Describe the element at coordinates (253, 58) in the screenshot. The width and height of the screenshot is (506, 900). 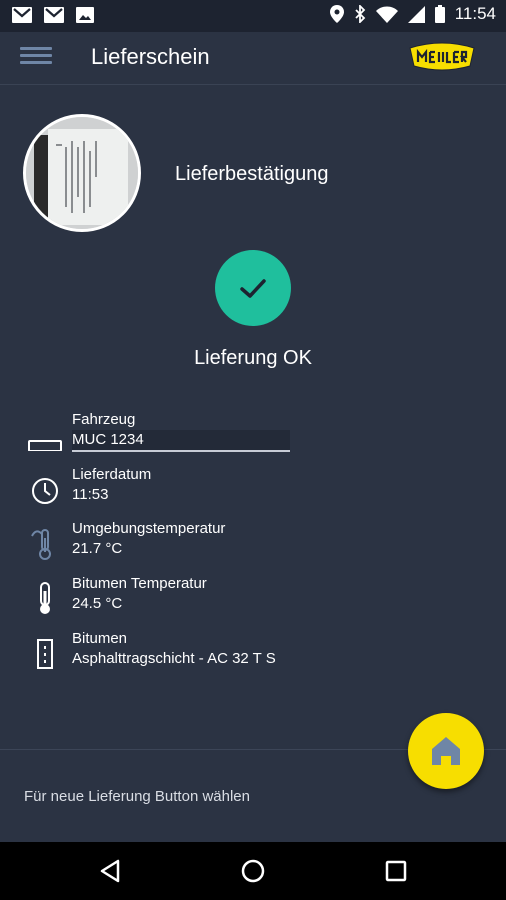
I see `app-bar: Lieferschein` at that location.